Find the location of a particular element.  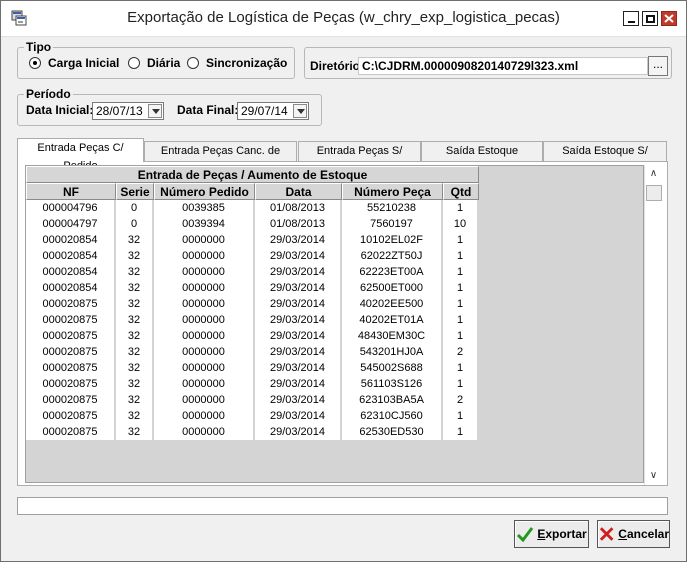

table-cell: 10 is located at coordinates (461, 224).